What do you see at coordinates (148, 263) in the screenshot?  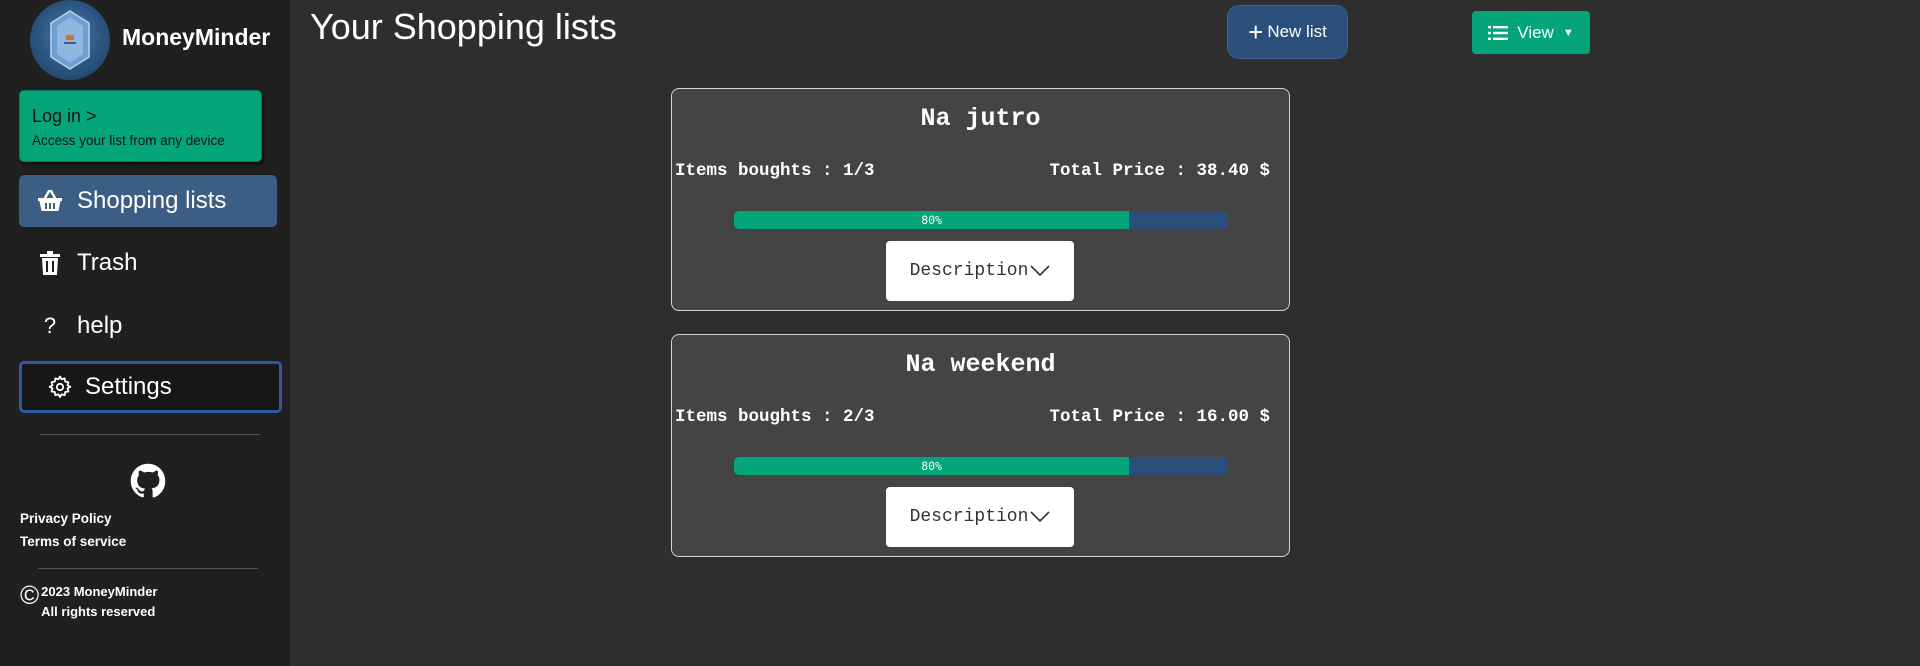 I see `sidebar-item-trash: Trash` at bounding box center [148, 263].